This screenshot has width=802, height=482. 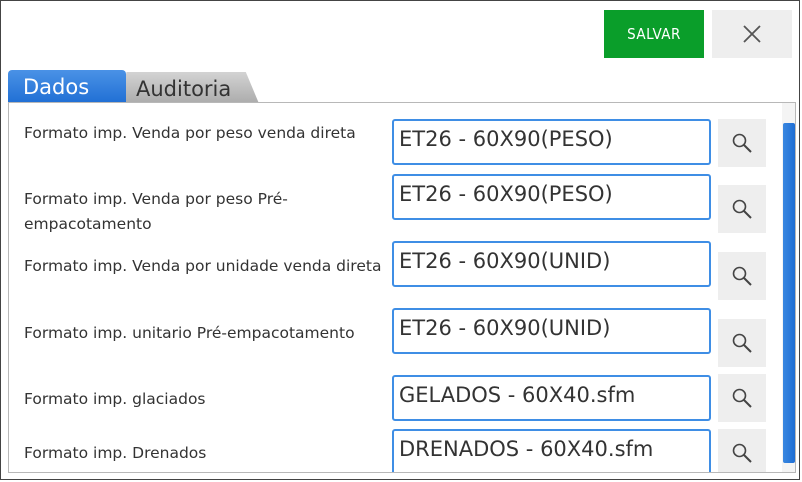 I want to click on field-label: Formato imp. glaciados, so click(x=115, y=399).